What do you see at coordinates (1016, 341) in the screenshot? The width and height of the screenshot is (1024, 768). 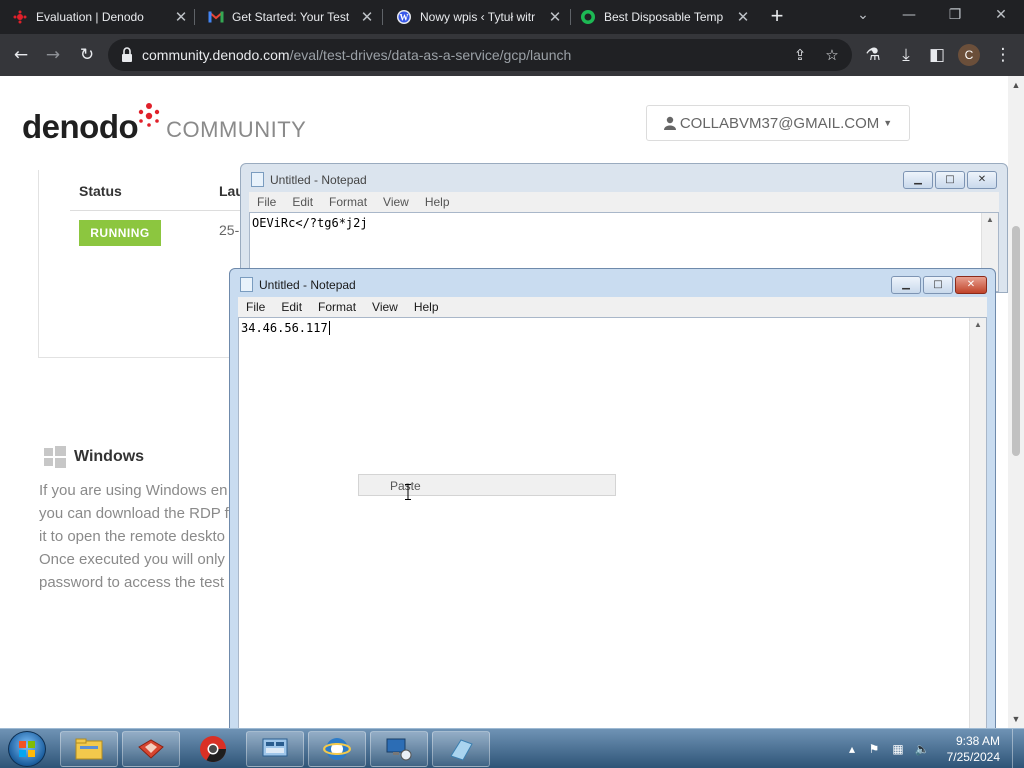 I see `scrollbar-thumb` at bounding box center [1016, 341].